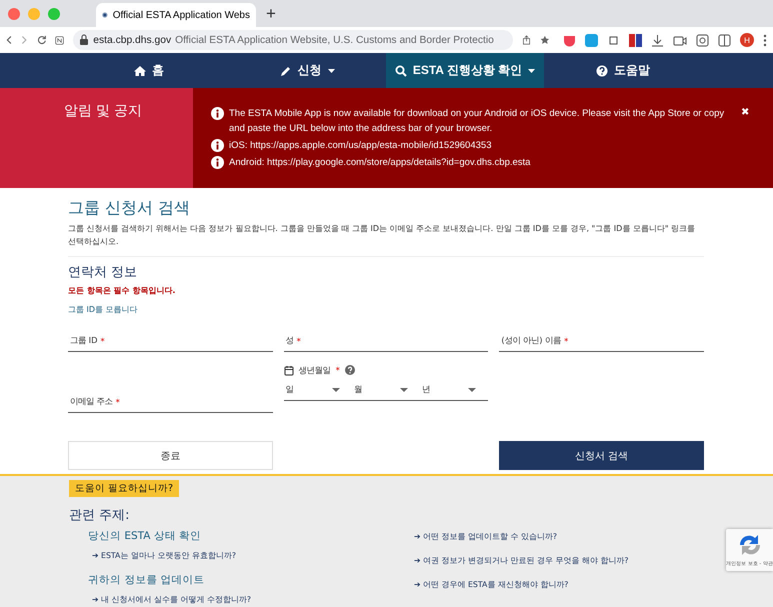 The width and height of the screenshot is (773, 607). What do you see at coordinates (379, 163) in the screenshot?
I see `notice-message: Android: https://play.google.com/store/apps/details?id=gov.dhs.cbp.esta` at bounding box center [379, 163].